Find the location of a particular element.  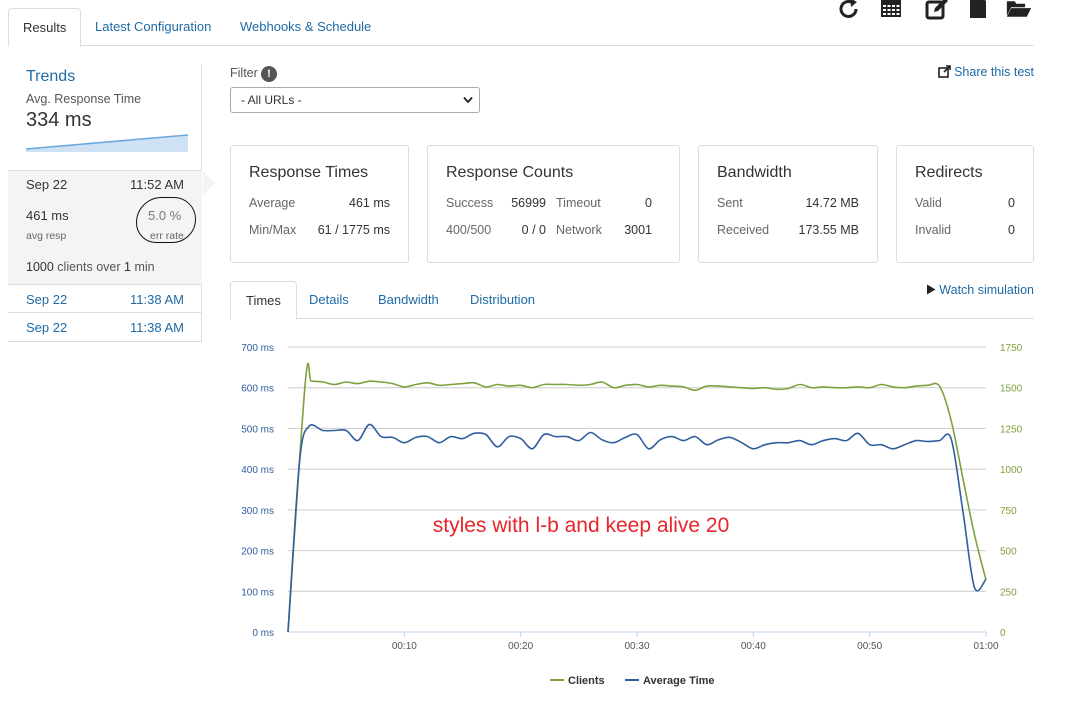

chart-legend: Clients Average Time is located at coordinates (632, 681).